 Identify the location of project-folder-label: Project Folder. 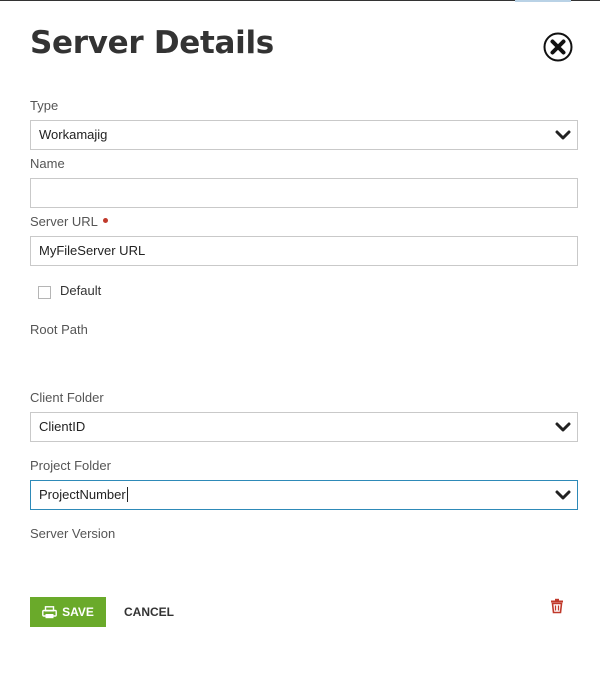
(70, 465).